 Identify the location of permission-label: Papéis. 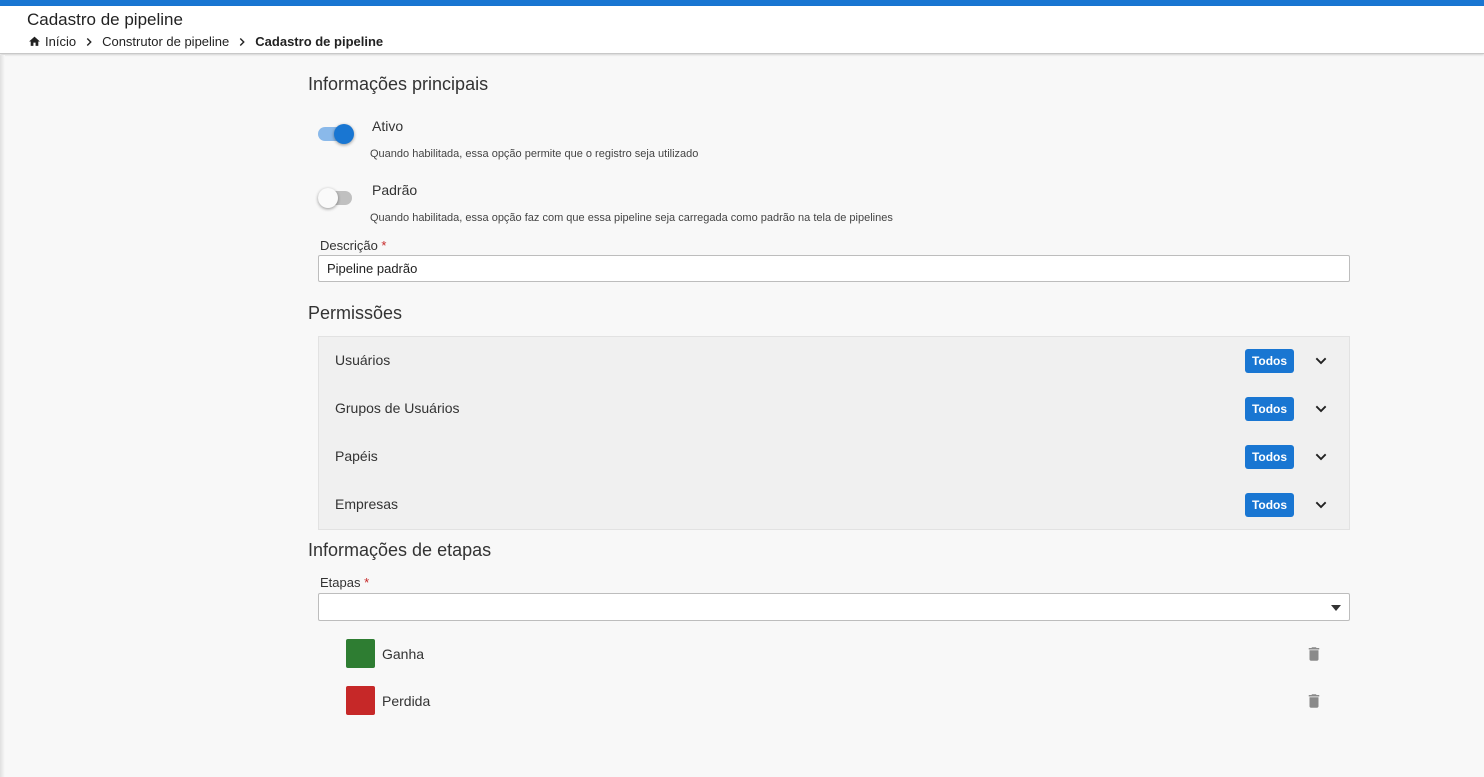
(356, 456).